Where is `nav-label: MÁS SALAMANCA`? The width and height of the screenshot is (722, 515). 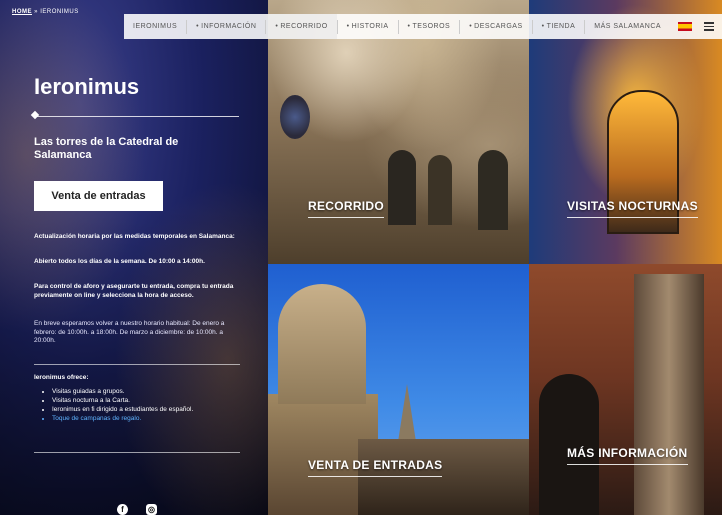
nav-label: MÁS SALAMANCA is located at coordinates (628, 26).